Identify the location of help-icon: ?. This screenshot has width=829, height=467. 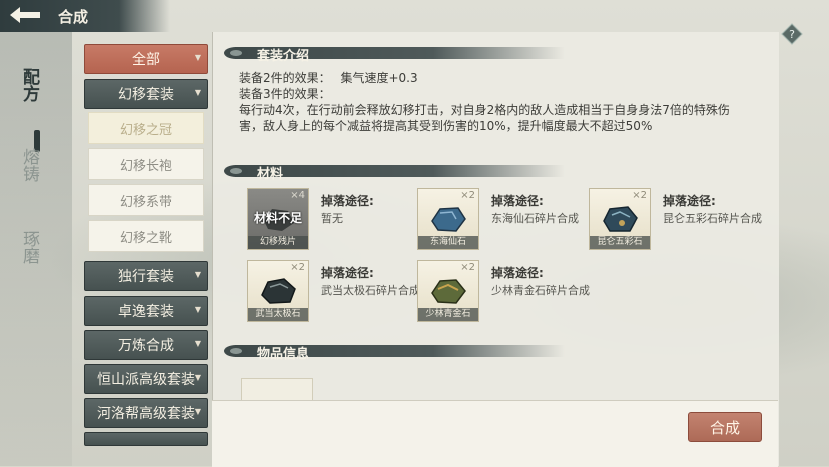
(792, 34).